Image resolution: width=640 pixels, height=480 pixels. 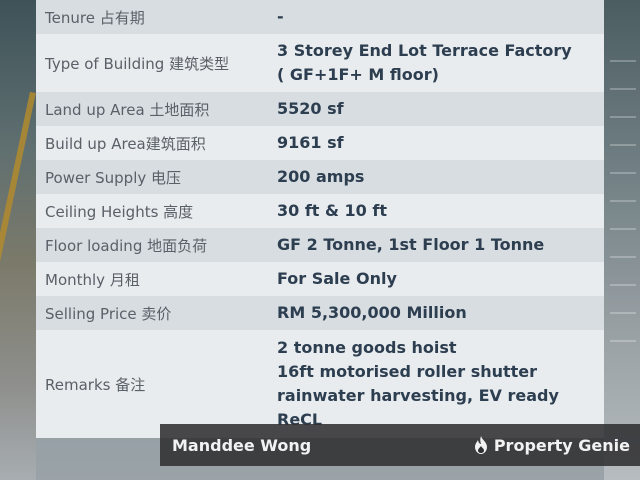 What do you see at coordinates (152, 313) in the screenshot?
I see `row-label: Selling Price 卖价` at bounding box center [152, 313].